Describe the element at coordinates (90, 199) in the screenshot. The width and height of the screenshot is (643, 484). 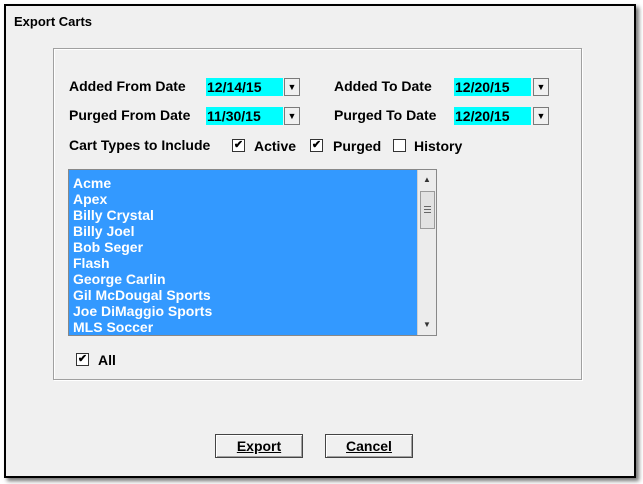
I see `list-item: Apex` at that location.